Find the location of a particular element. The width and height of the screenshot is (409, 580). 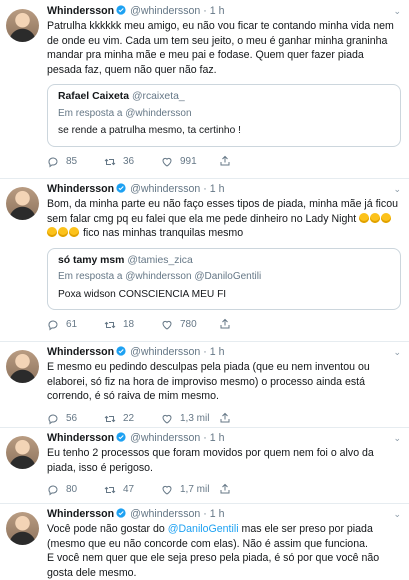

retweet-button: 18 is located at coordinates (119, 325).